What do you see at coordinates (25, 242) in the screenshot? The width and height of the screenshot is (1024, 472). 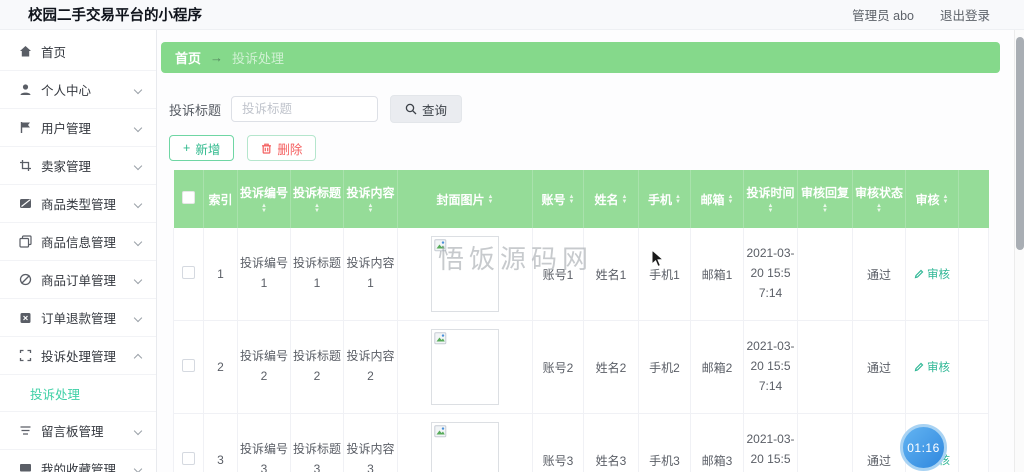 I see `copy-icon` at bounding box center [25, 242].